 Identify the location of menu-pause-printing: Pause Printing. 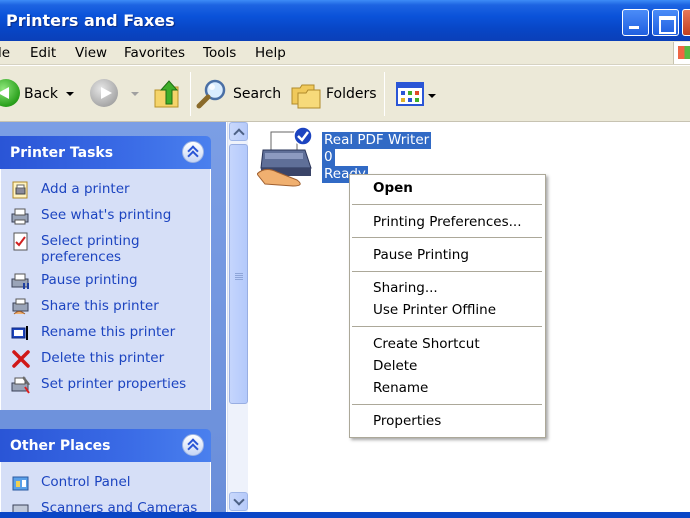
(421, 255).